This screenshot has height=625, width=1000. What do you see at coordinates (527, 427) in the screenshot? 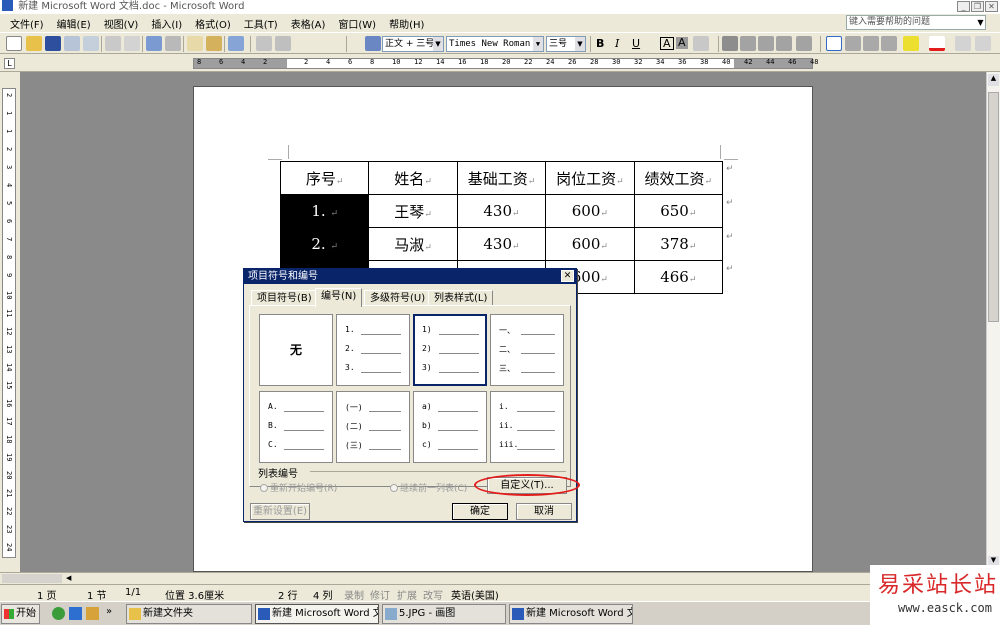
I see `numbering-option: i. ii. iii.` at bounding box center [527, 427].